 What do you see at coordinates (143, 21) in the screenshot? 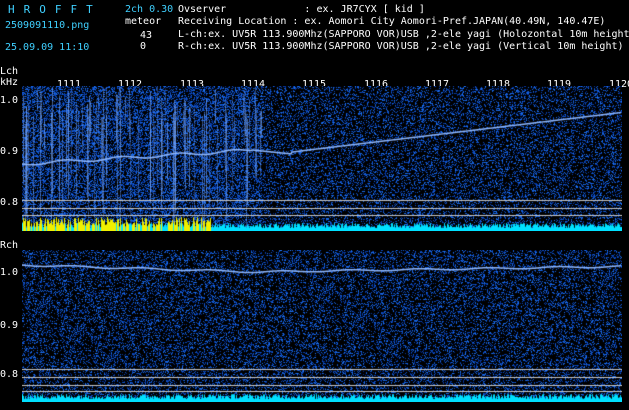
I see `meteor-label: meteor` at bounding box center [143, 21].